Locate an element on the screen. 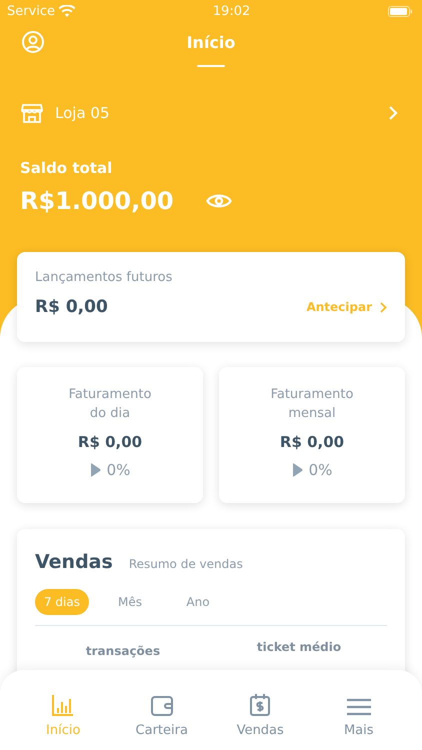  store-icon is located at coordinates (32, 113).